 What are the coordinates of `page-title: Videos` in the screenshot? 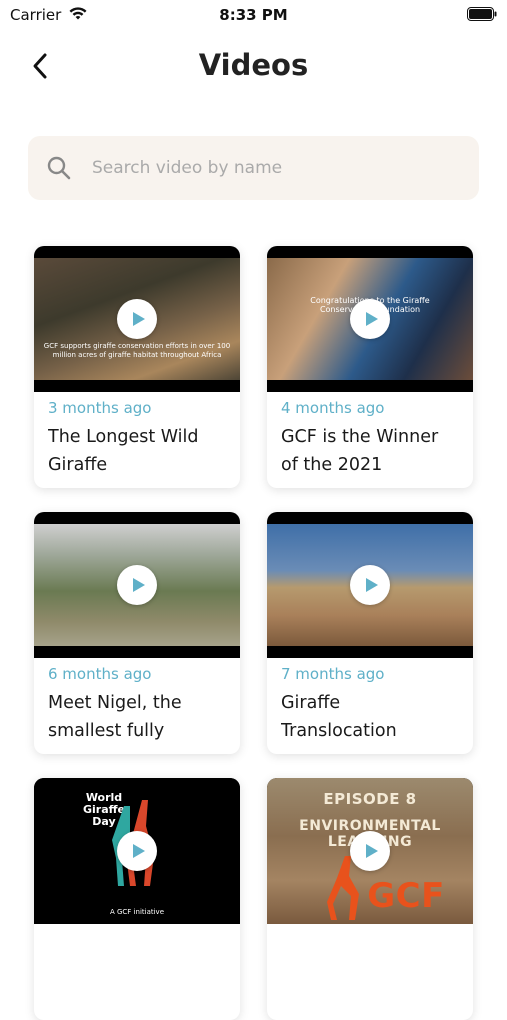 It's located at (253, 65).